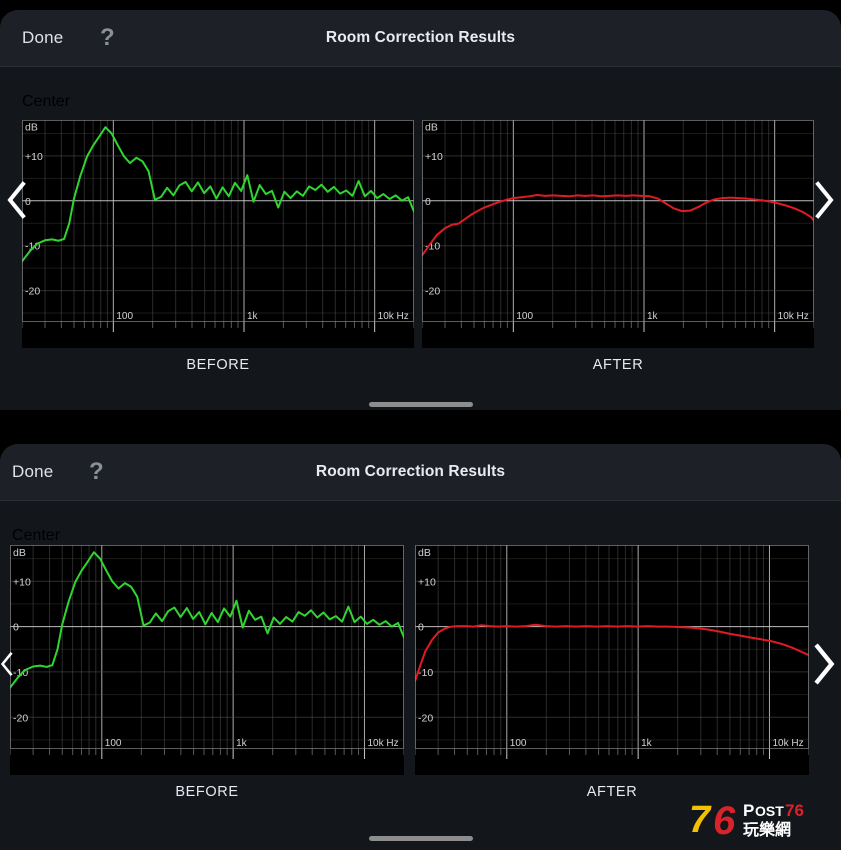 This screenshot has height=850, width=841. I want to click on home-indicator-bottom, so click(420, 838).